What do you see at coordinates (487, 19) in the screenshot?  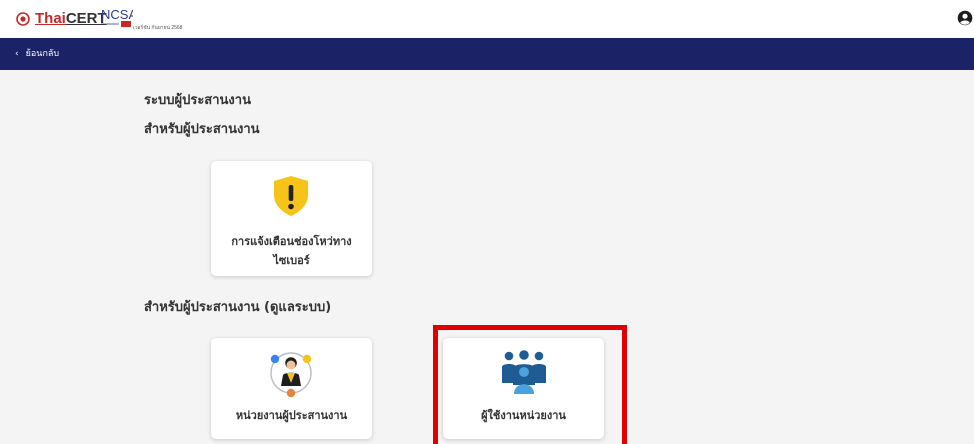 I see `top-bar: Thai CERT NCSA เวอร์ชัน กันยายน 2568` at bounding box center [487, 19].